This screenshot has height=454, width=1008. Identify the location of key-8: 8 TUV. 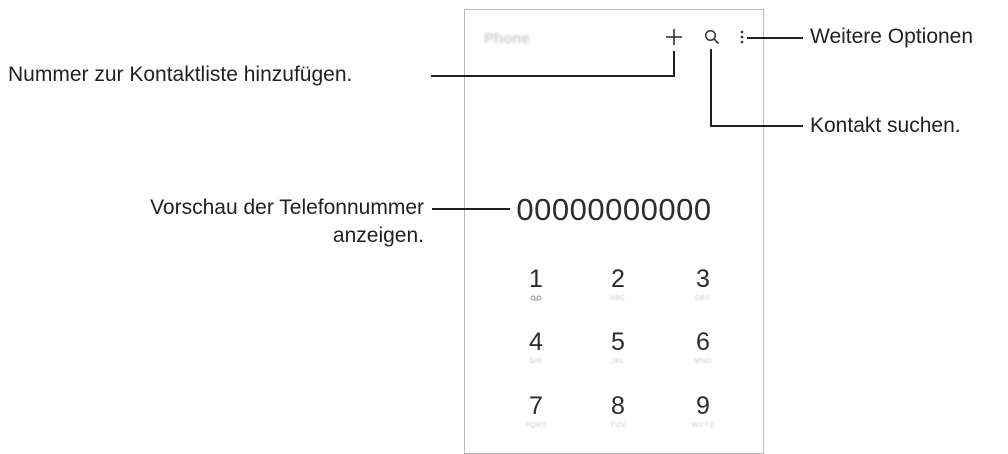
(618, 417).